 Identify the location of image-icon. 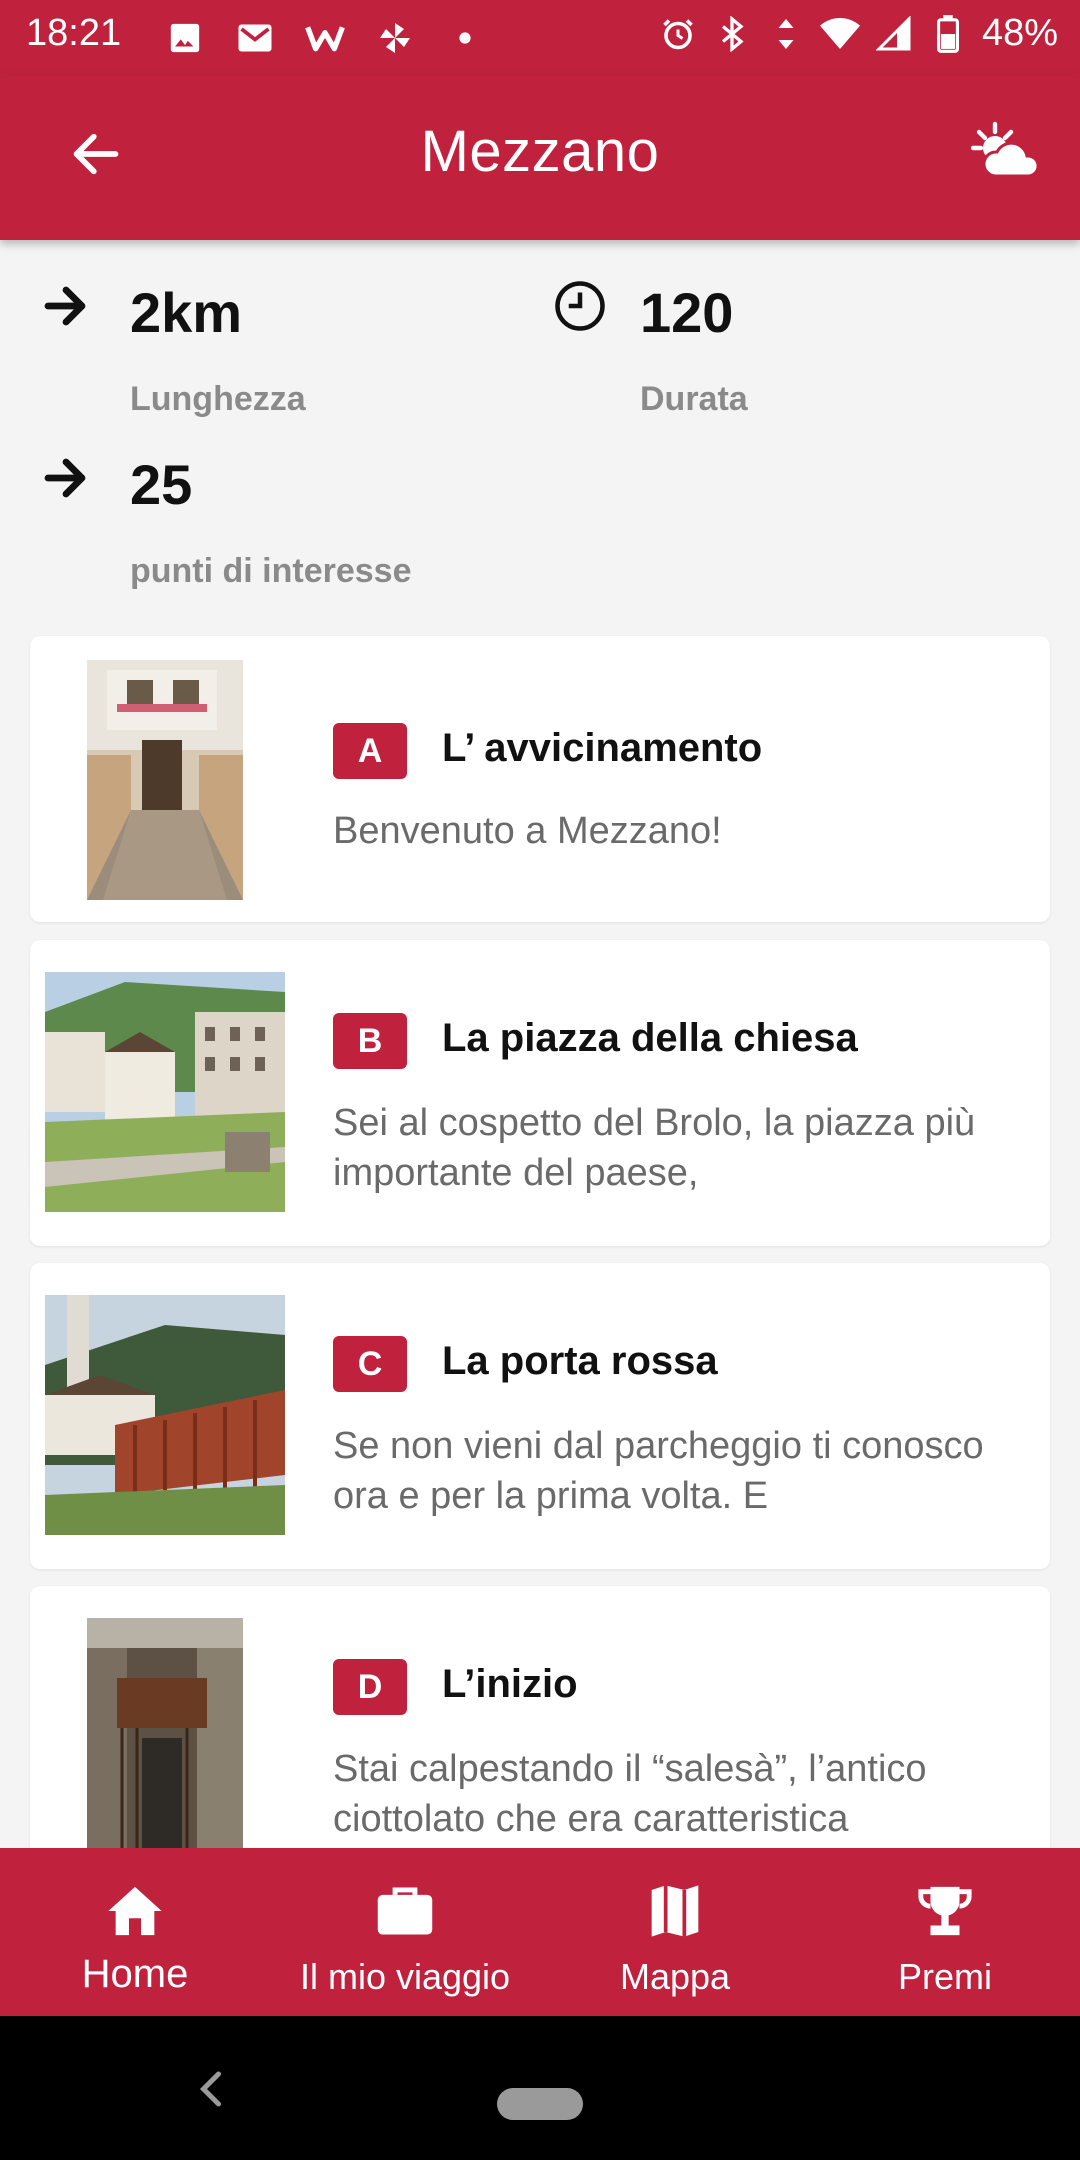
(185, 38).